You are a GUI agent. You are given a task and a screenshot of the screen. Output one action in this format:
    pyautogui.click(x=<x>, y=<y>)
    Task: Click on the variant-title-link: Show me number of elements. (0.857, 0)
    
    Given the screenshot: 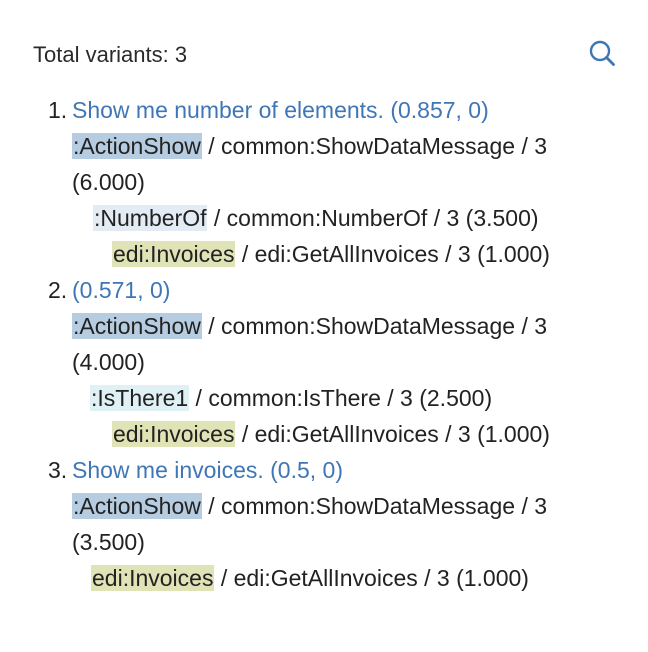 What is the action you would take?
    pyautogui.click(x=280, y=110)
    